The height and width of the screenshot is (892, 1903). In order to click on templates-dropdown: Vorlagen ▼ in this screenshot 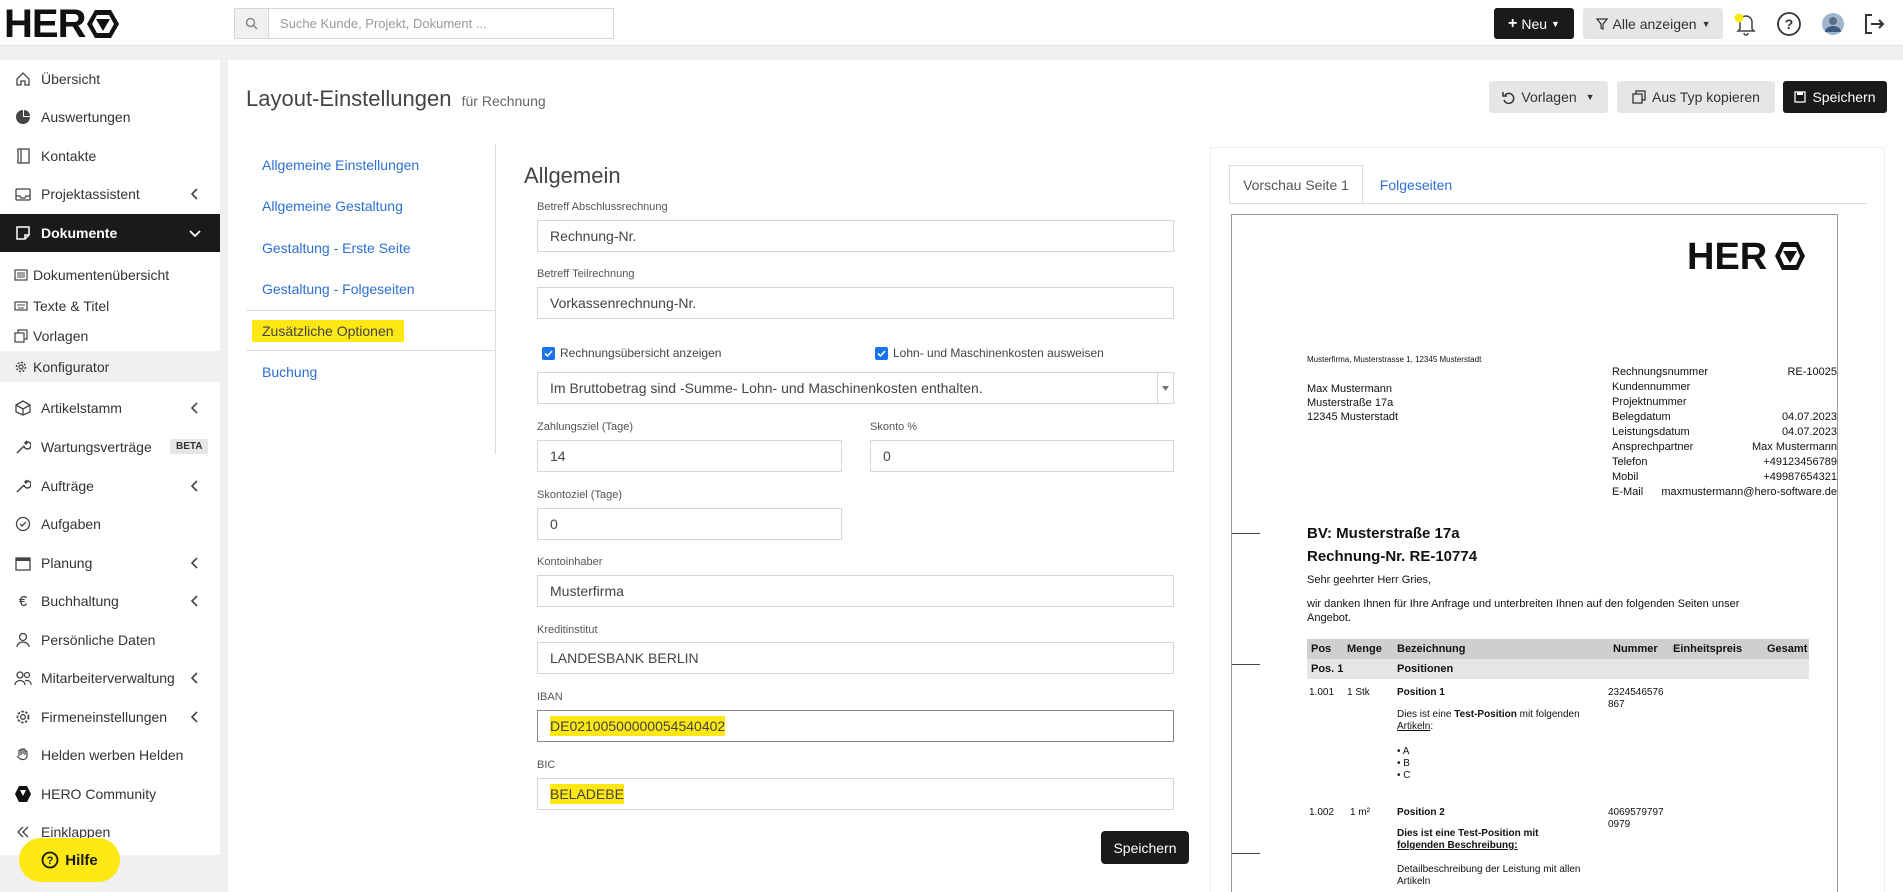, I will do `click(1548, 97)`.